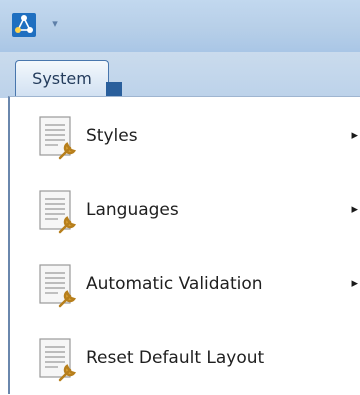 The image size is (360, 395). What do you see at coordinates (62, 78) in the screenshot?
I see `tab-system: System` at bounding box center [62, 78].